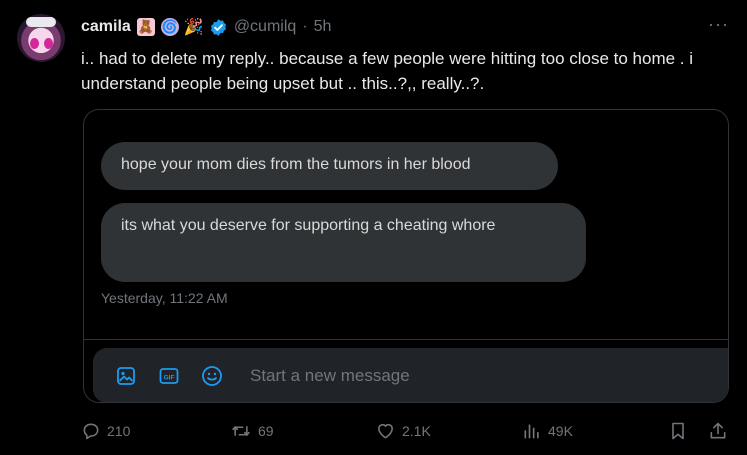 Image resolution: width=747 pixels, height=455 pixels. I want to click on emoji-icon, so click(212, 376).